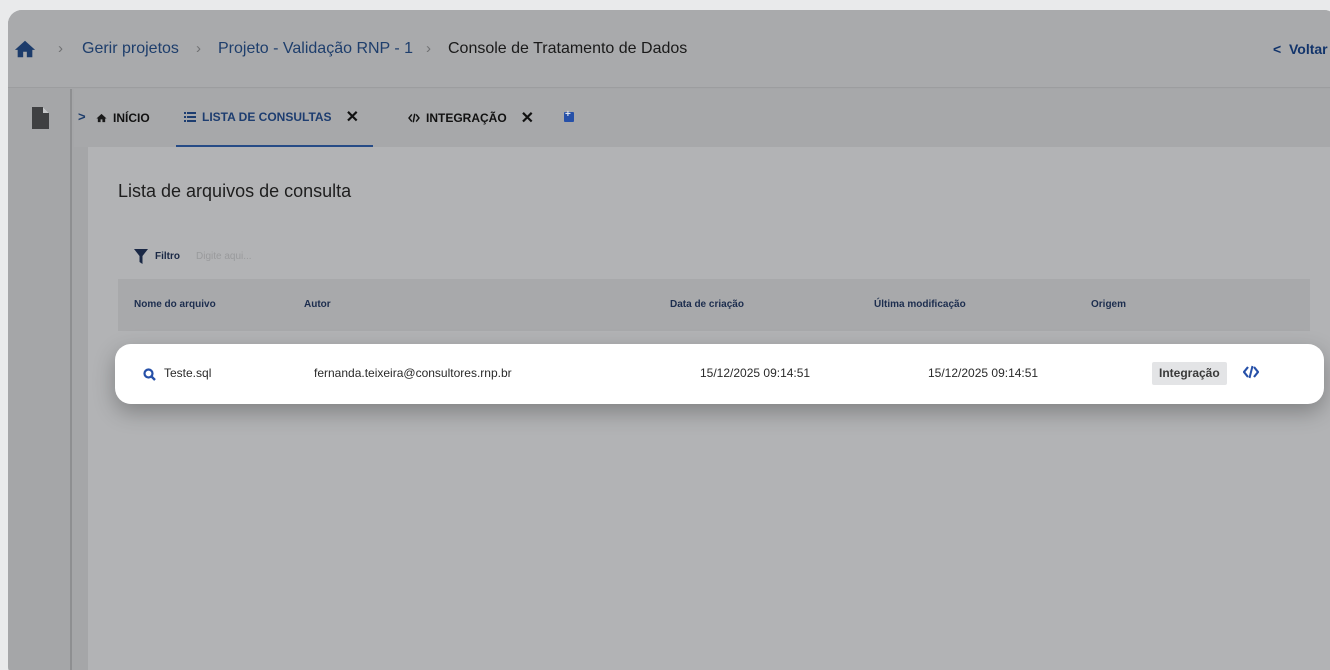 The height and width of the screenshot is (670, 1330). Describe the element at coordinates (707, 304) in the screenshot. I see `column-header-created: Data de criação` at that location.